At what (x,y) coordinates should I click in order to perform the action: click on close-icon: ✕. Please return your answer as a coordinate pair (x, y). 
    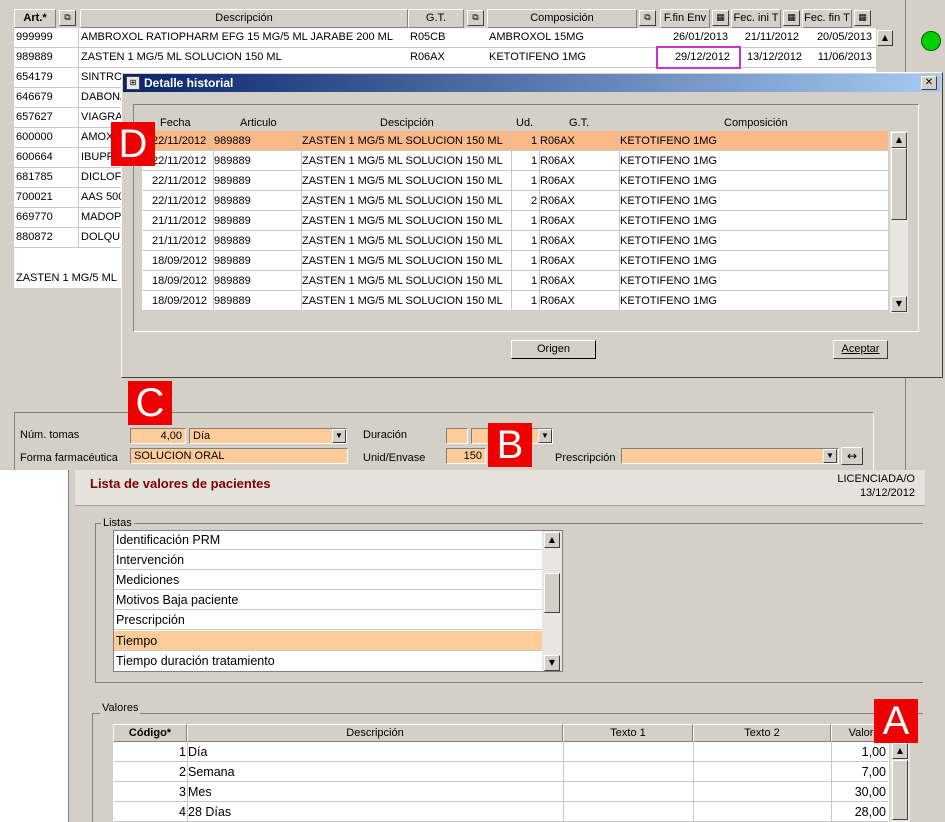
    Looking at the image, I should click on (929, 83).